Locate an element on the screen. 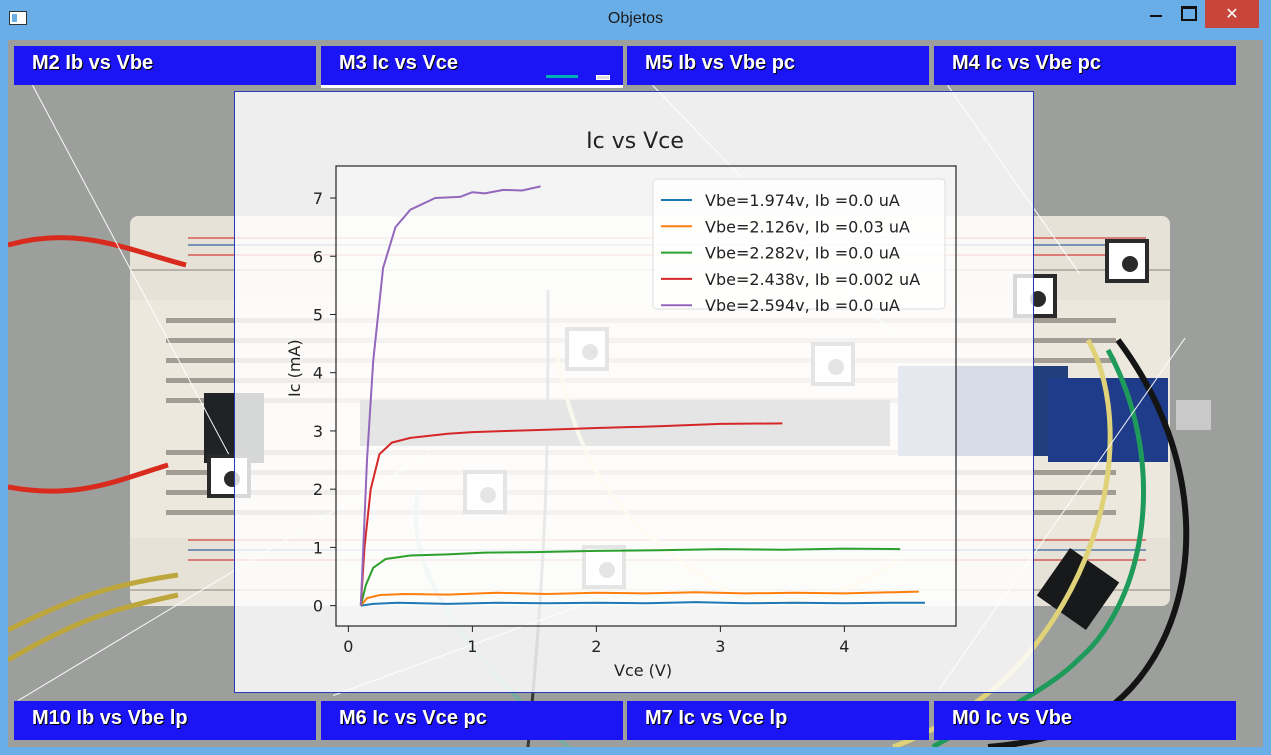  y-tick-label-5: 5 is located at coordinates (318, 314).